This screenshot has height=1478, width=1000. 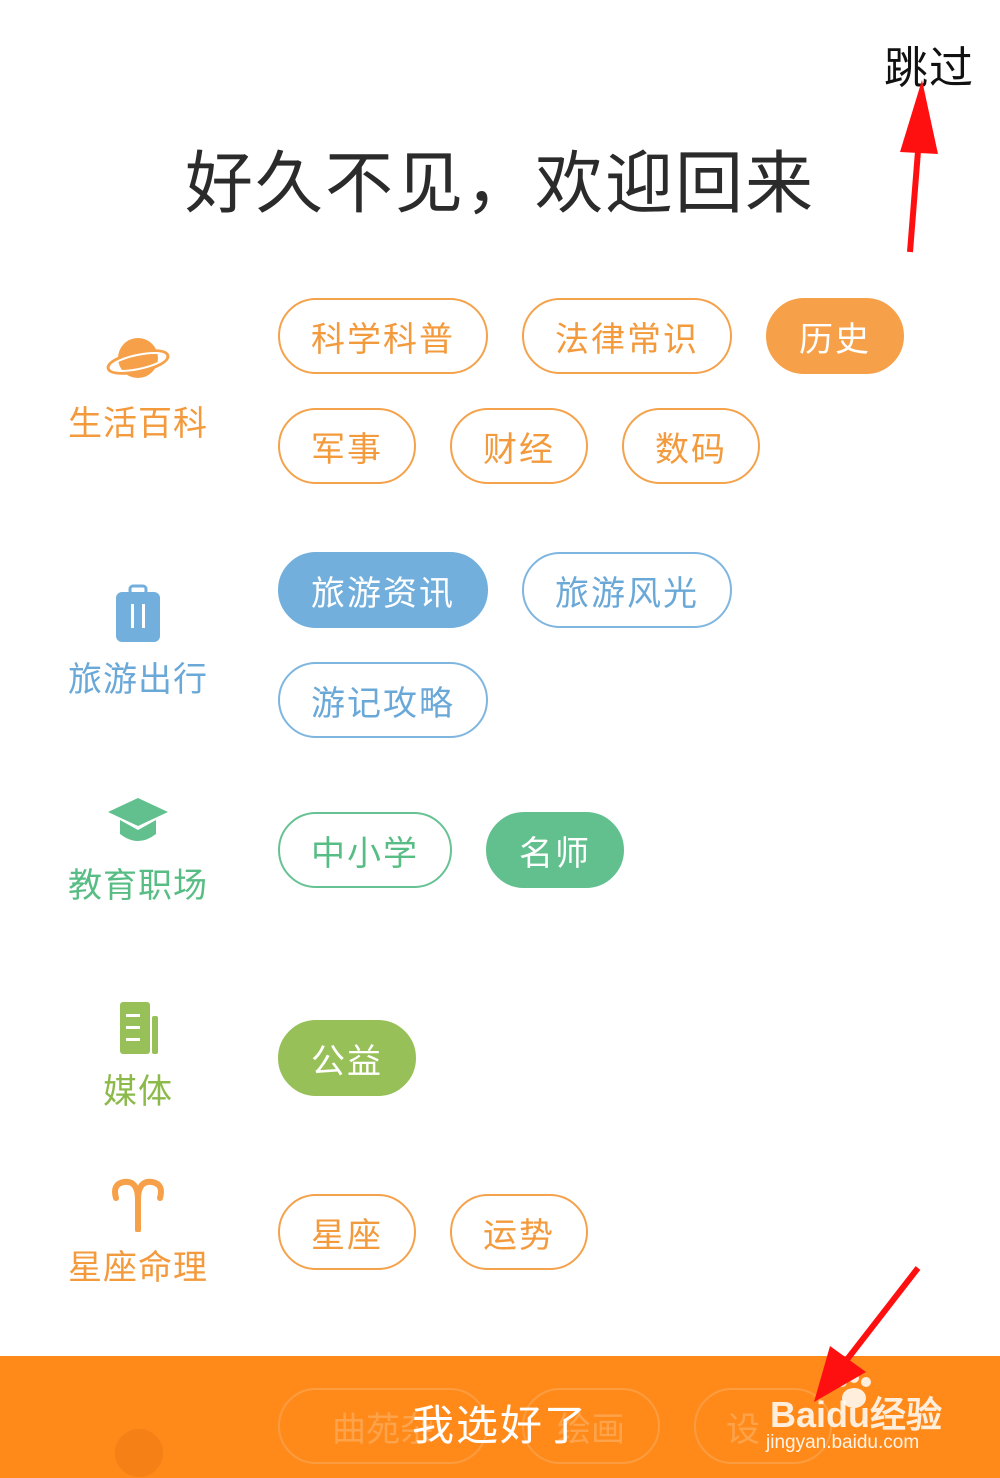 I want to click on arrow-to-confirm-icon, so click(x=867, y=1334).